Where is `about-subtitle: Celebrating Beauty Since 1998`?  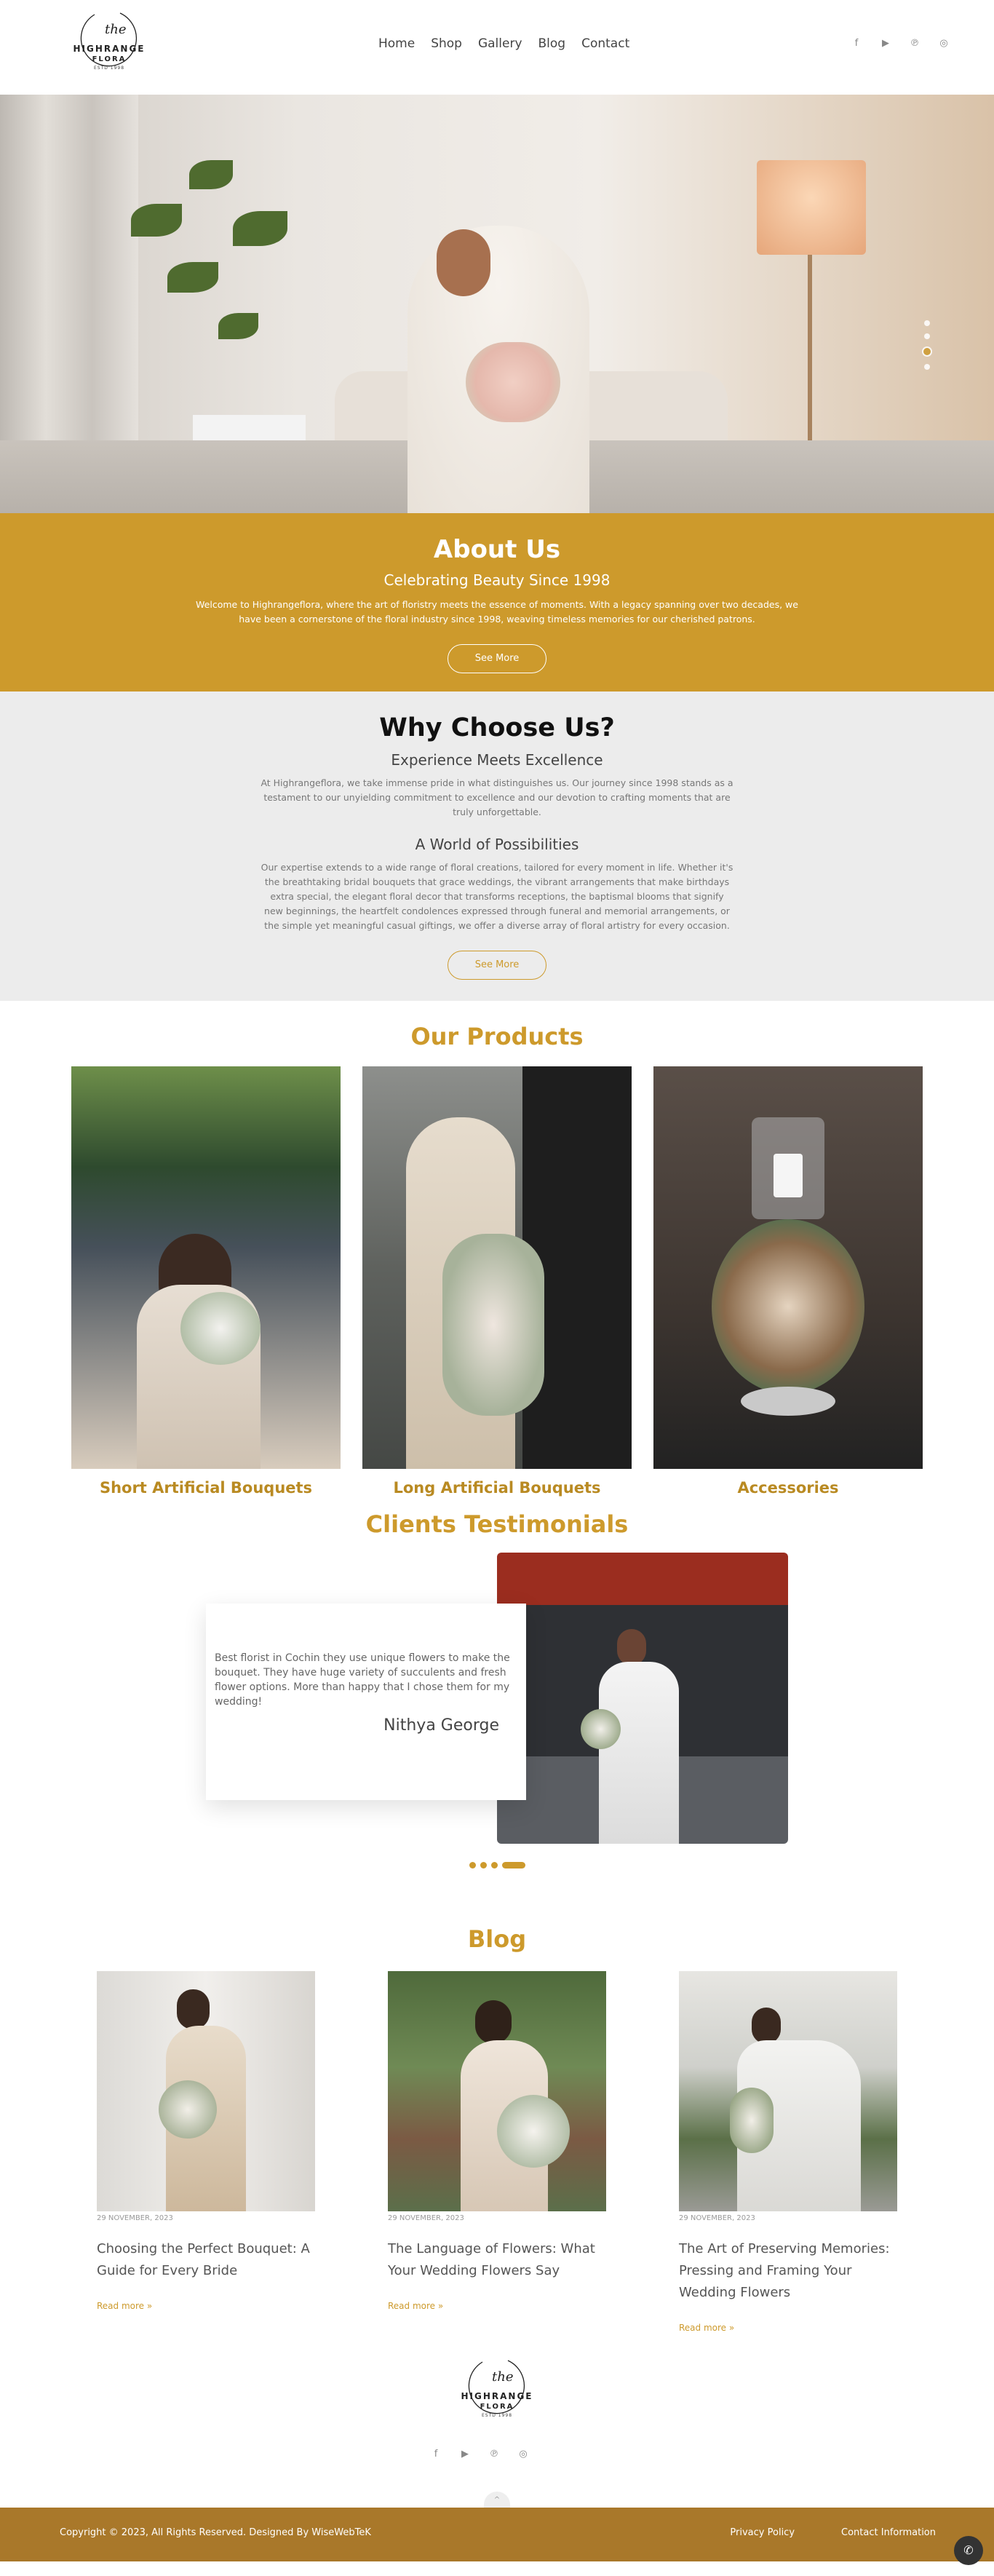
about-subtitle: Celebrating Beauty Since 1998 is located at coordinates (497, 580).